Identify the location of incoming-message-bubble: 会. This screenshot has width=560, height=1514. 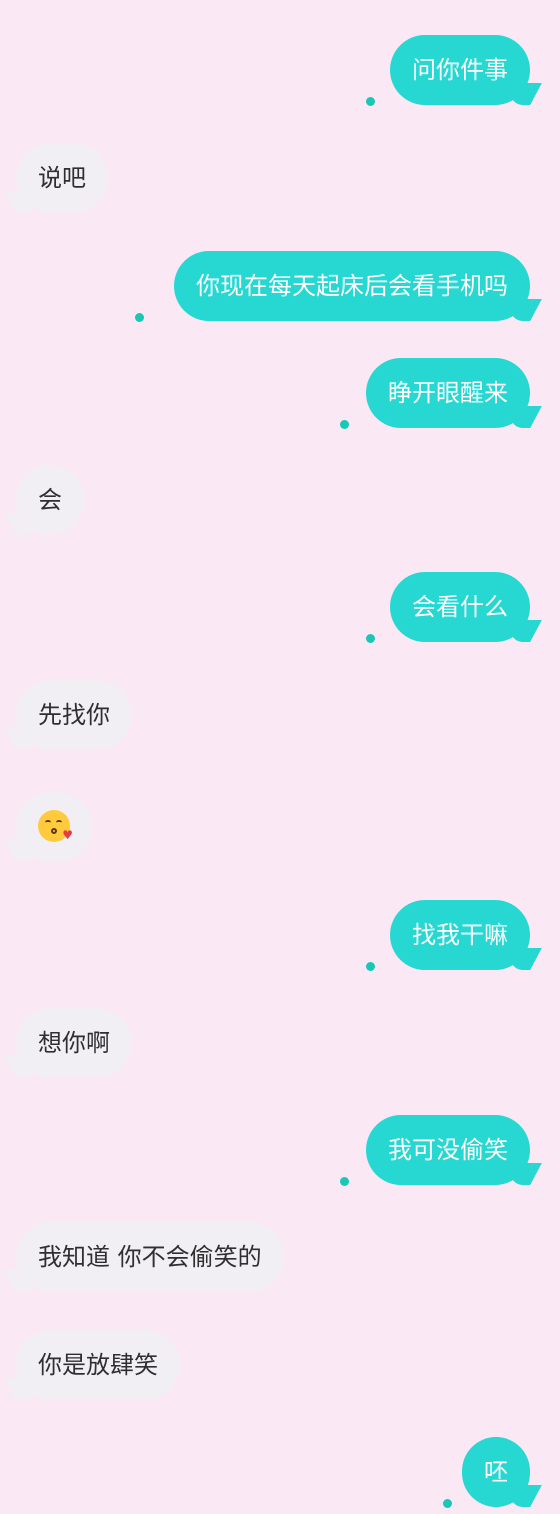
(50, 500).